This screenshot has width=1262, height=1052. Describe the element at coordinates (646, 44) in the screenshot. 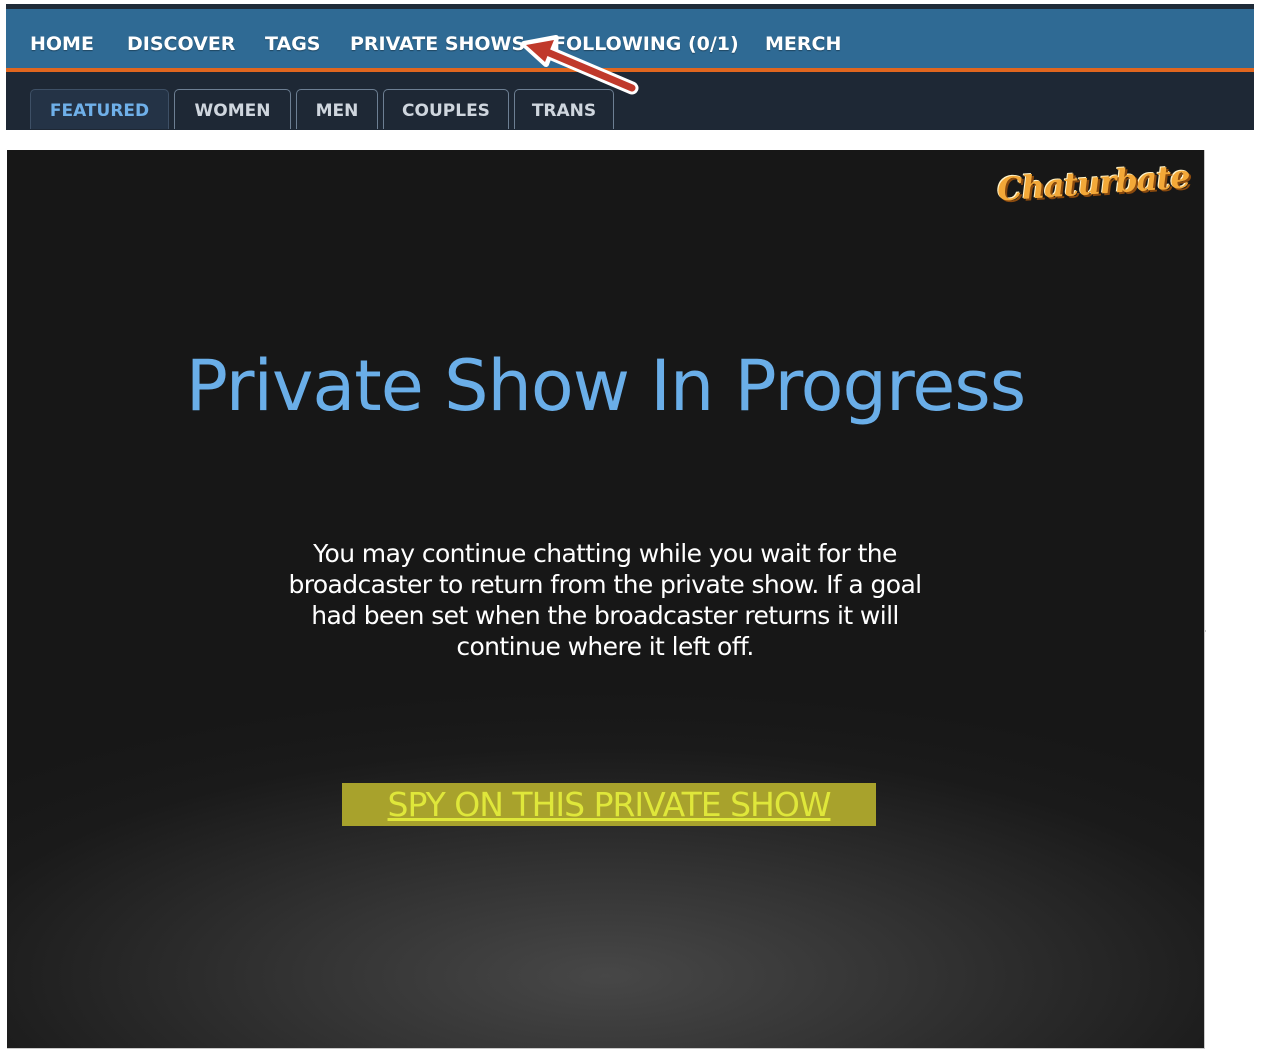

I see `nav-following: FOLLOWING (0/1)` at that location.